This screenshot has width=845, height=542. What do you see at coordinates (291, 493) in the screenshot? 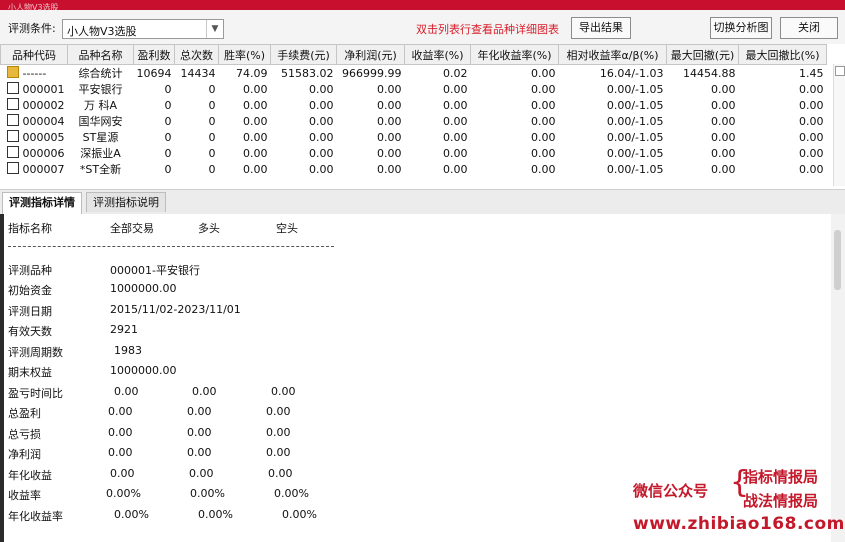
I see `metric-short: 0.00%` at bounding box center [291, 493].